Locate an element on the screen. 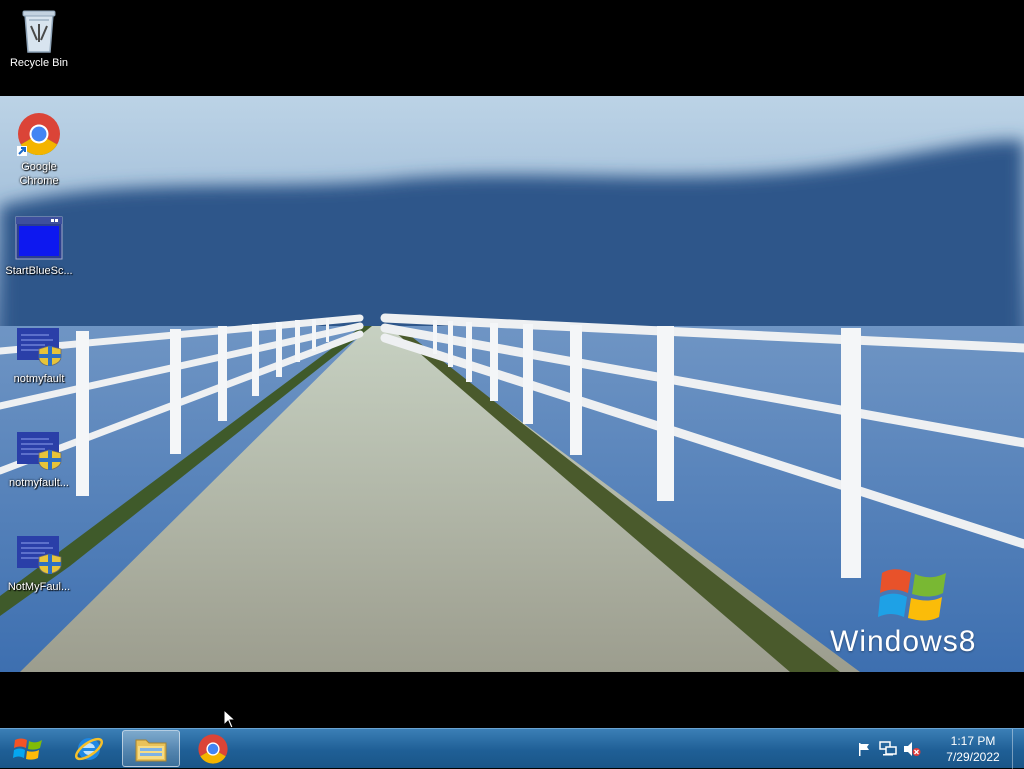 The image size is (1024, 769). start-button is located at coordinates (28, 749).